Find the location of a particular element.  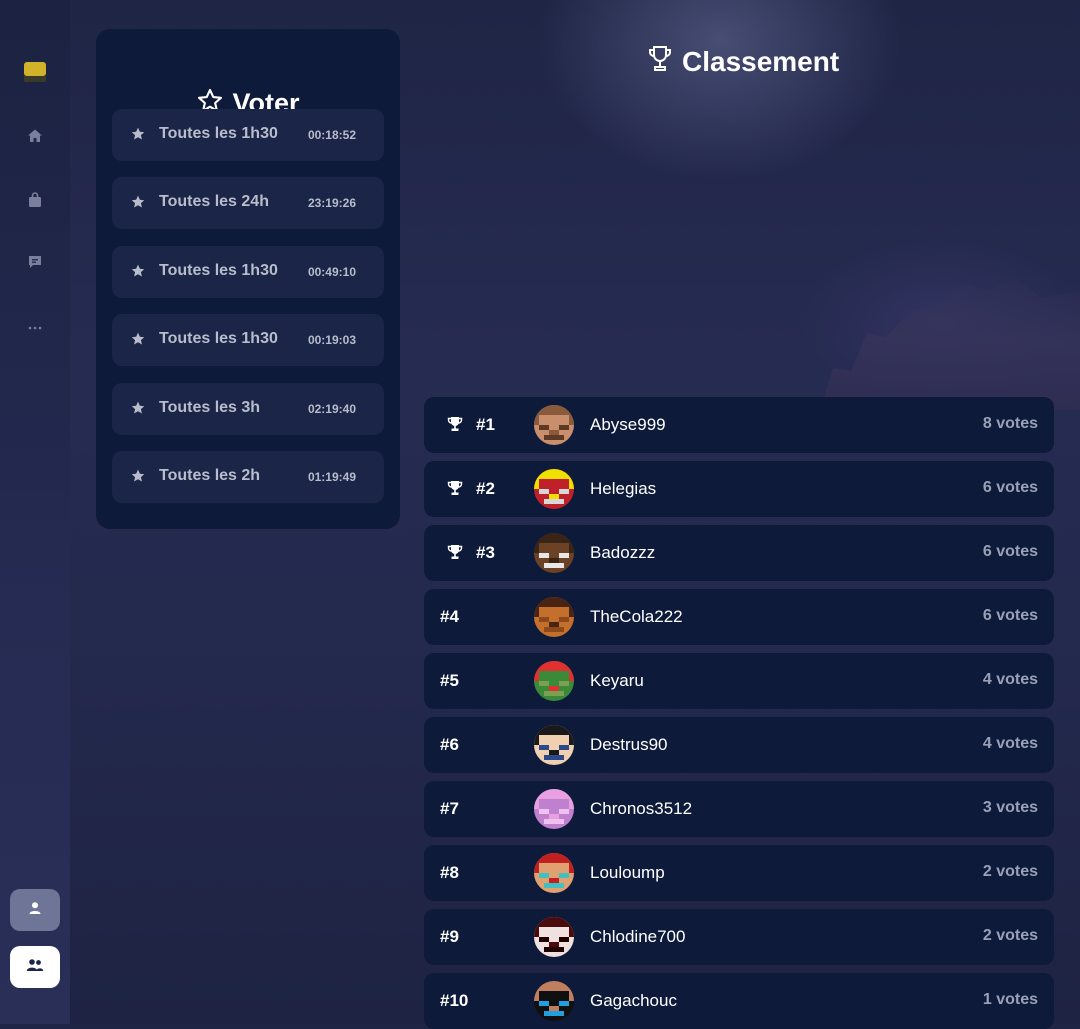

vote-item-label: Toutes les 24h is located at coordinates (214, 202).